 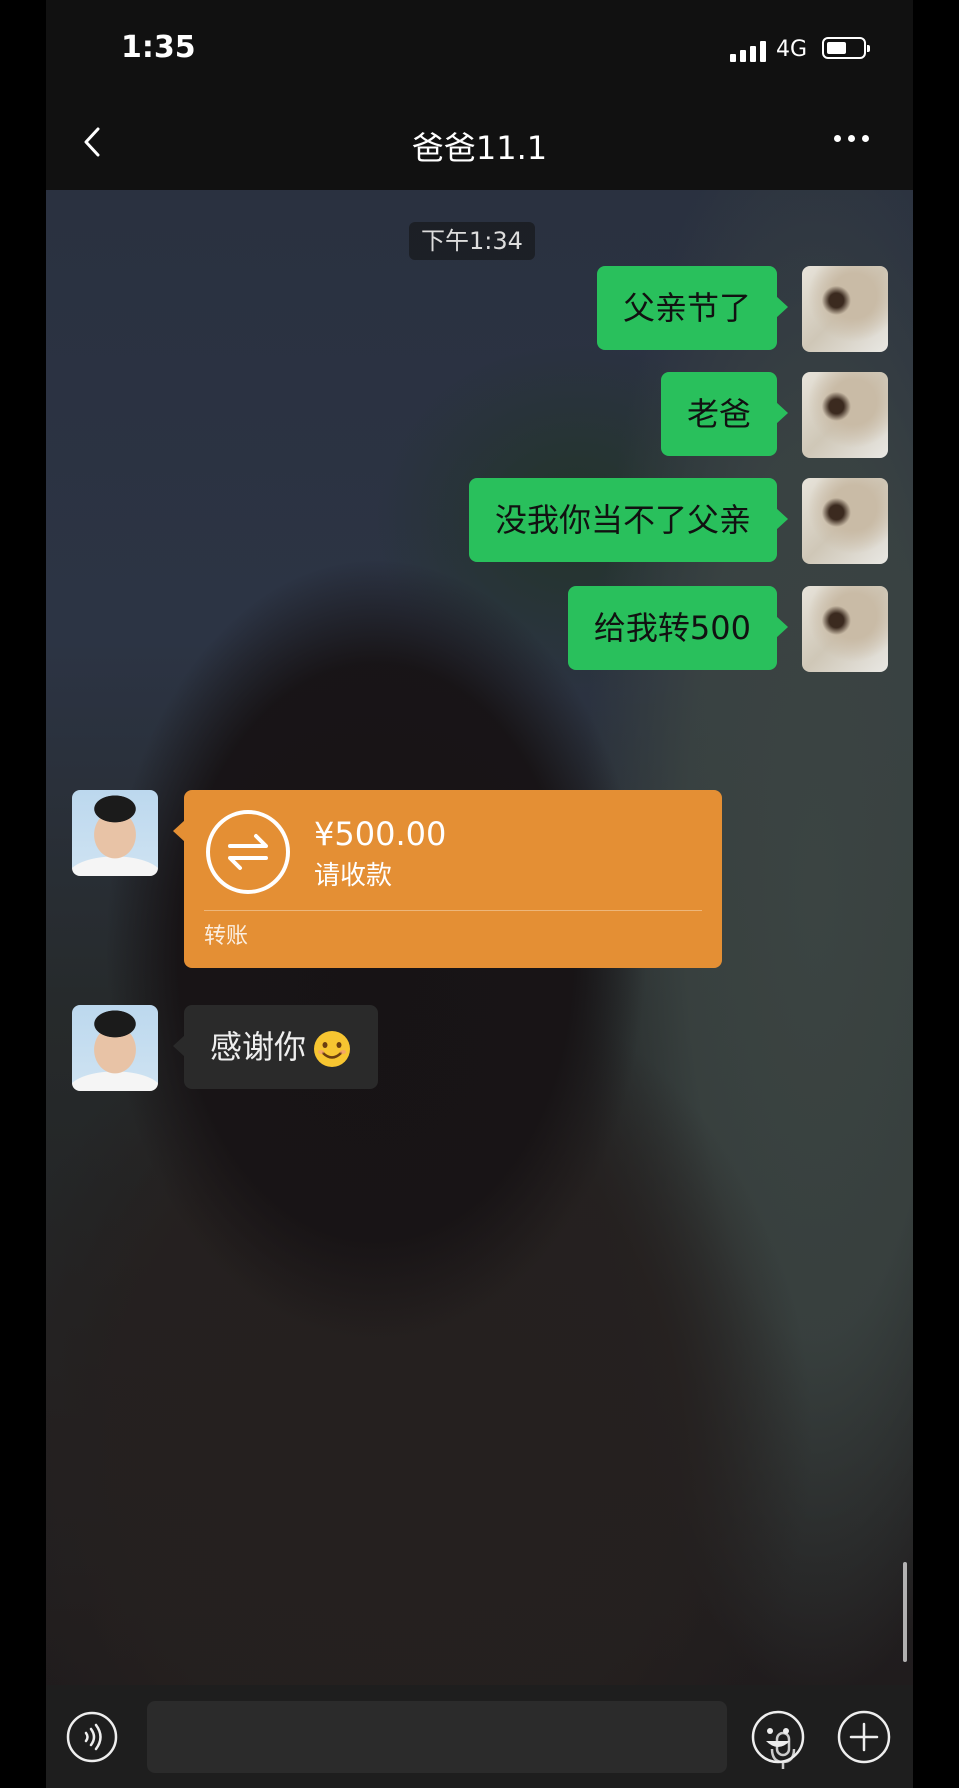 What do you see at coordinates (332, 1049) in the screenshot?
I see `smiling-face-icon` at bounding box center [332, 1049].